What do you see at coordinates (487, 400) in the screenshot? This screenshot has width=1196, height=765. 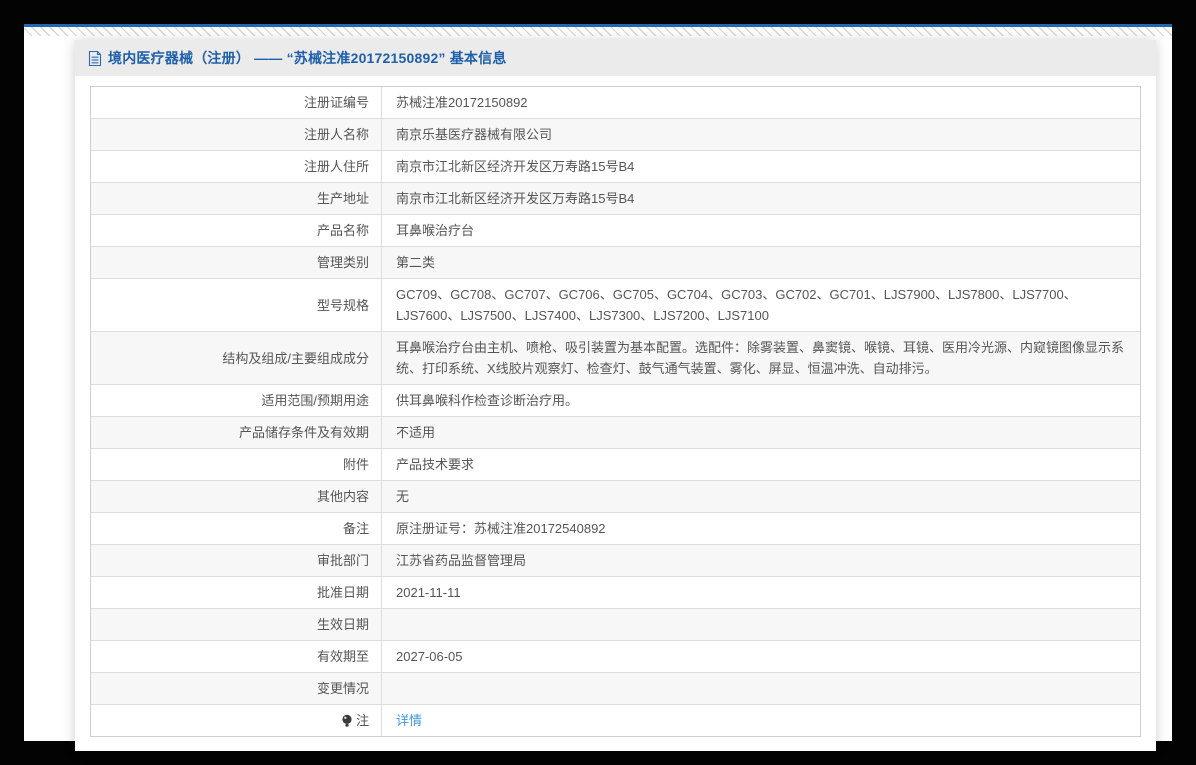 I see `row-value-text: 供耳鼻喉科作检查诊断治疗用。` at bounding box center [487, 400].